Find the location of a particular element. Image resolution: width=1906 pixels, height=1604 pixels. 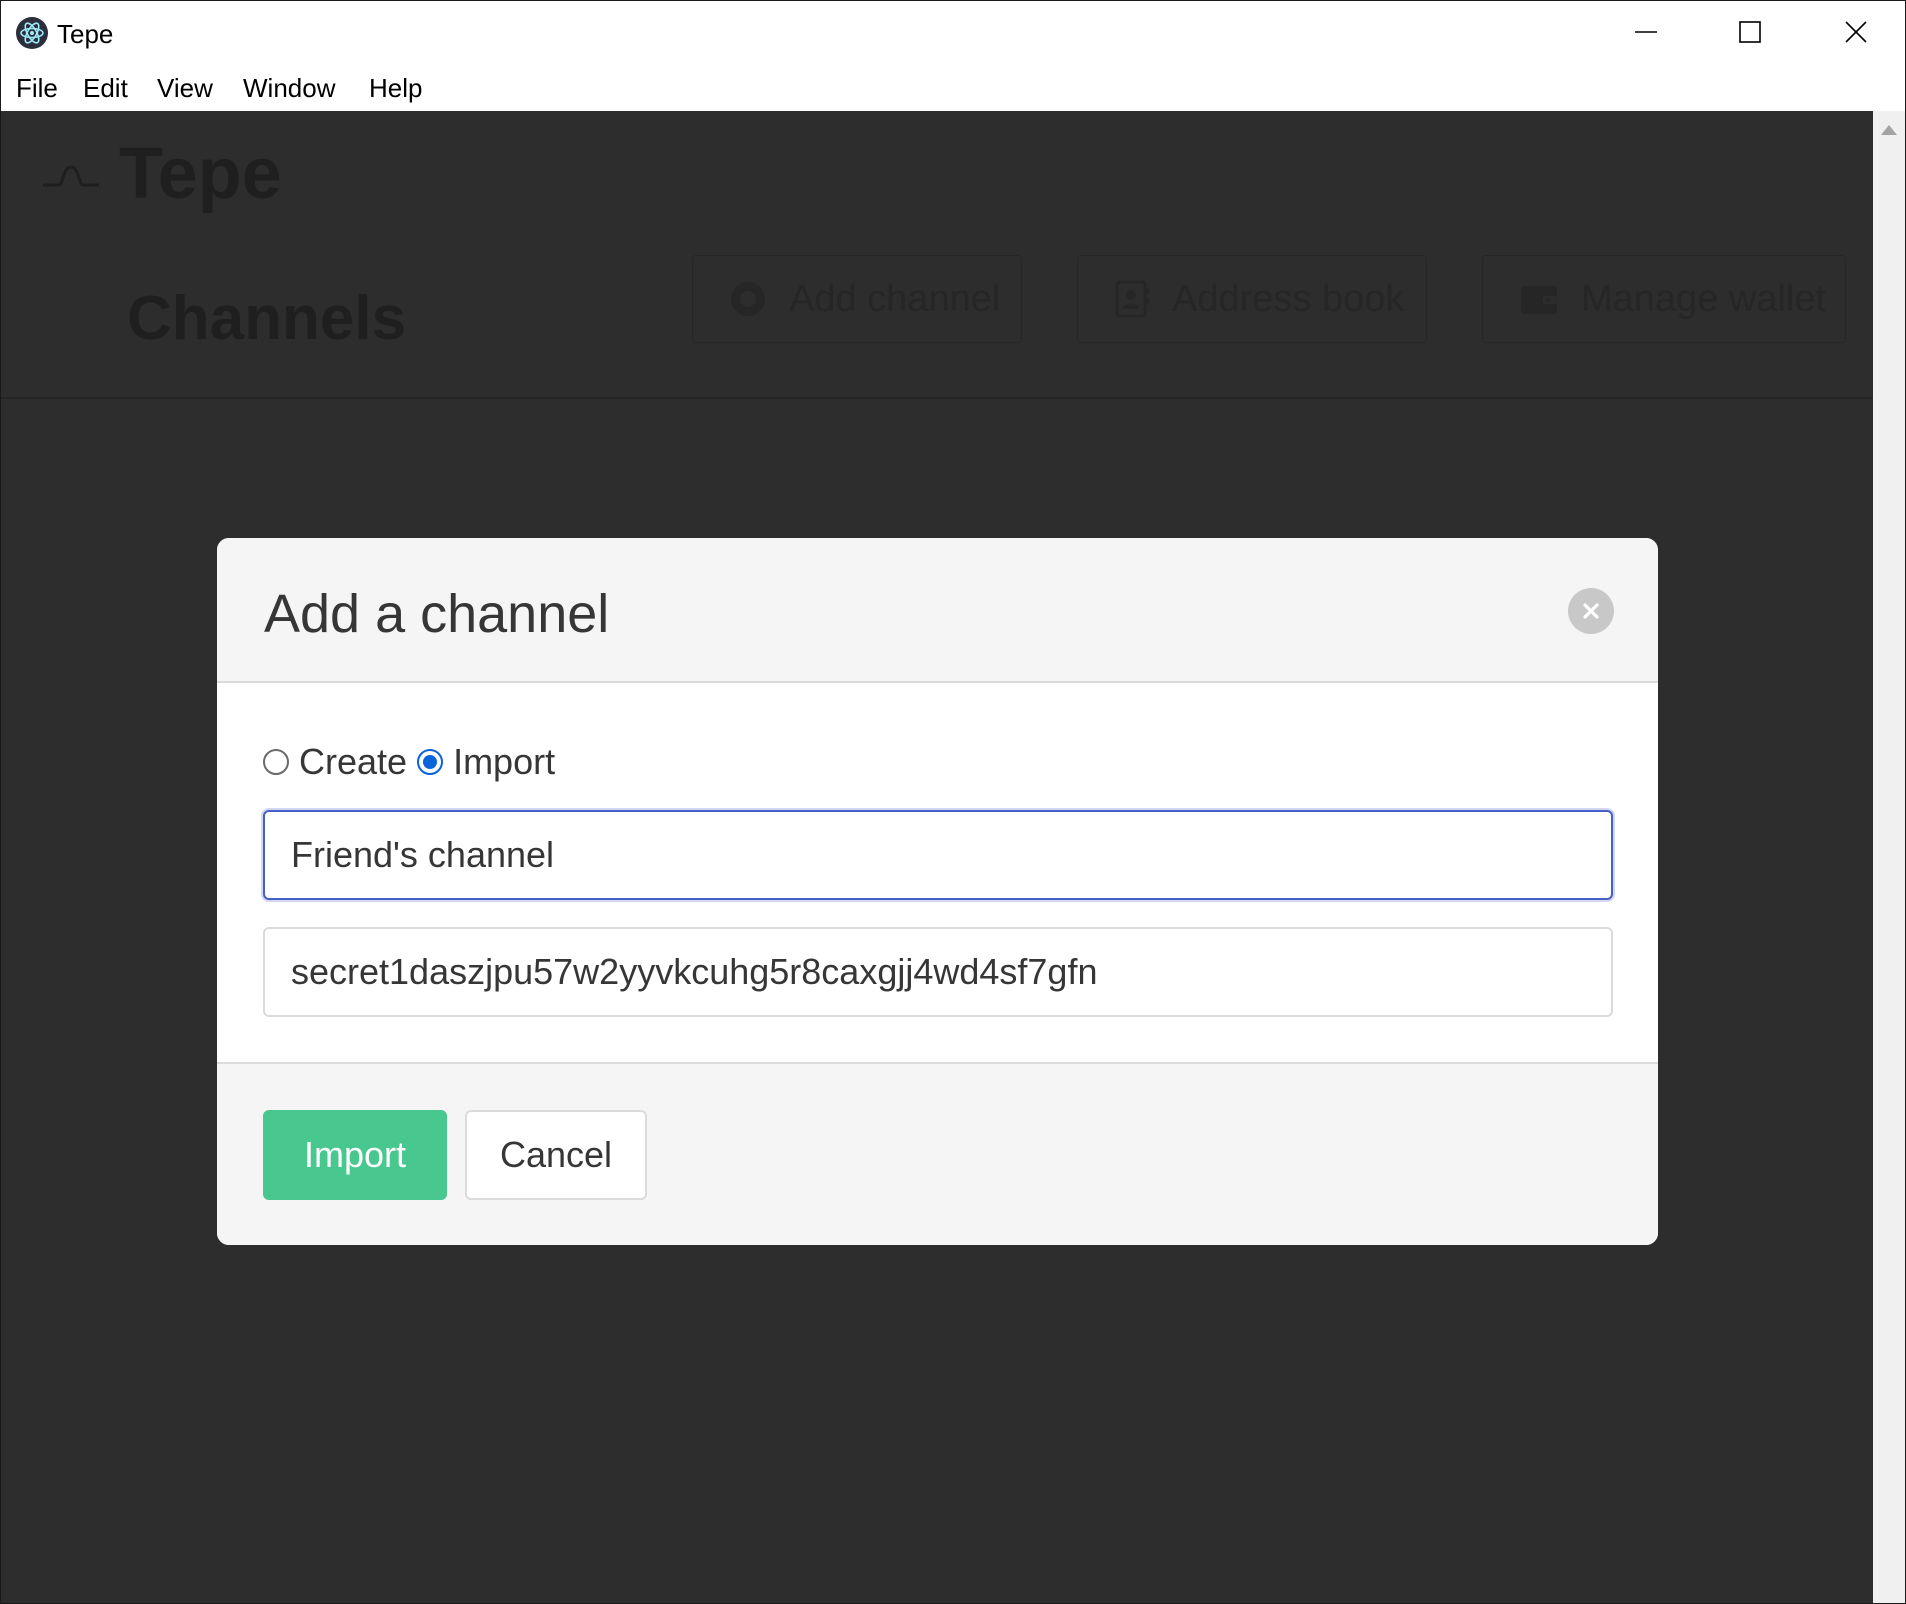

address-book-icon is located at coordinates (1132, 299).